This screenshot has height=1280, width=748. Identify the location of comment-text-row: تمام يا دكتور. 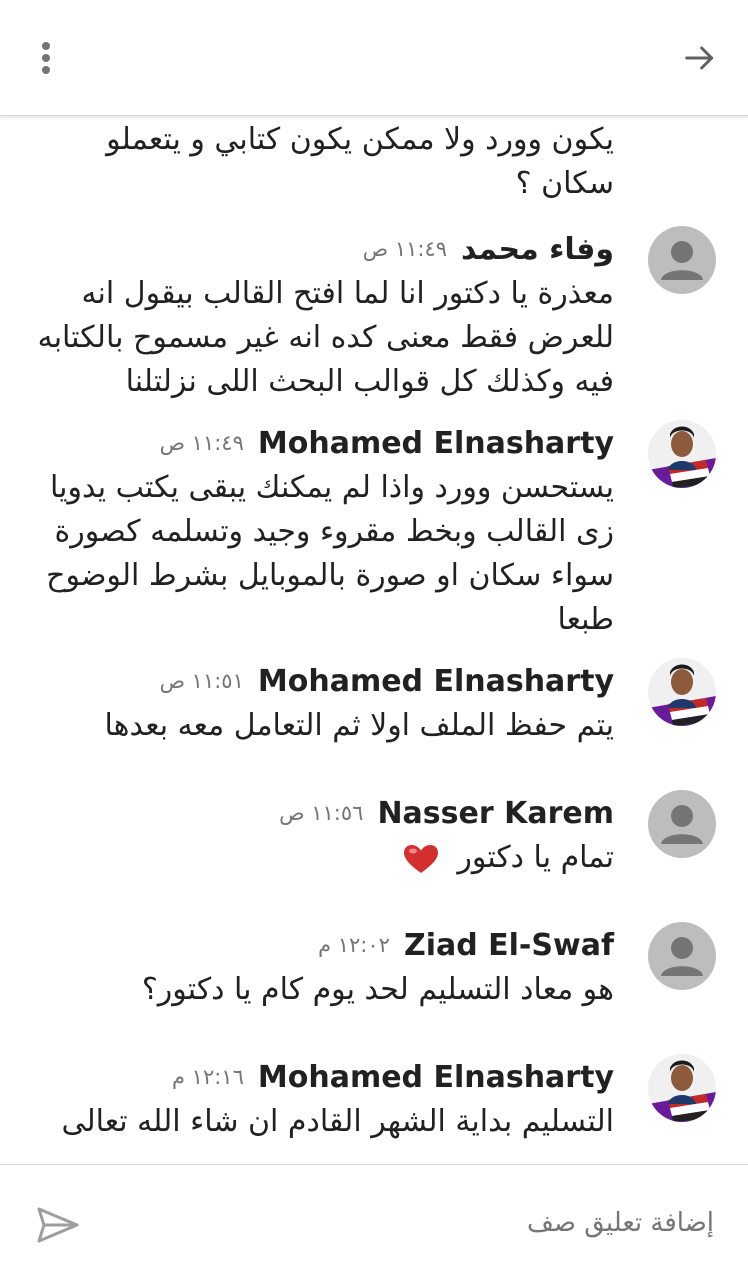
(324, 858).